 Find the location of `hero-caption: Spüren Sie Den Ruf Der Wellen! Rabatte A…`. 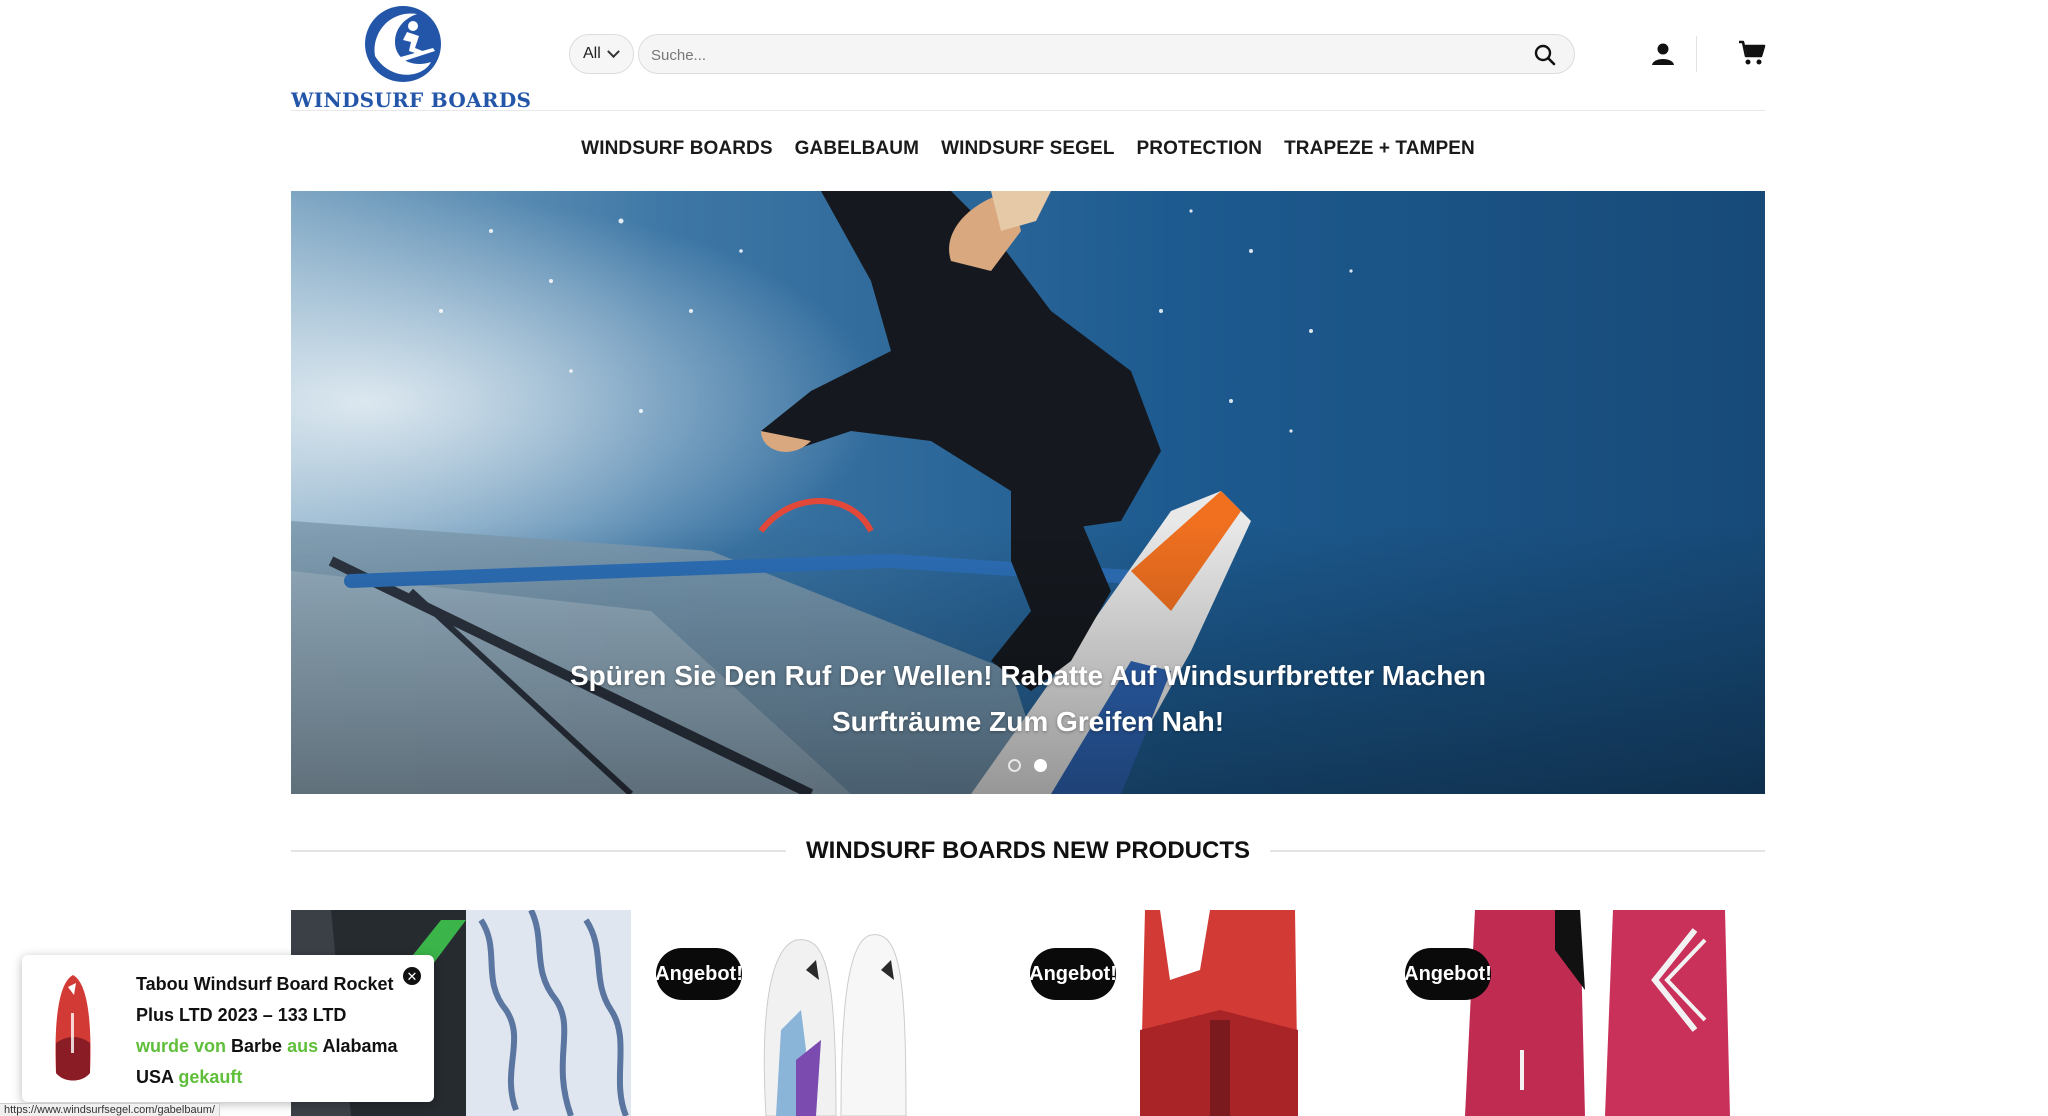

hero-caption: Spüren Sie Den Ruf Der Wellen! Rabatte A… is located at coordinates (1028, 699).